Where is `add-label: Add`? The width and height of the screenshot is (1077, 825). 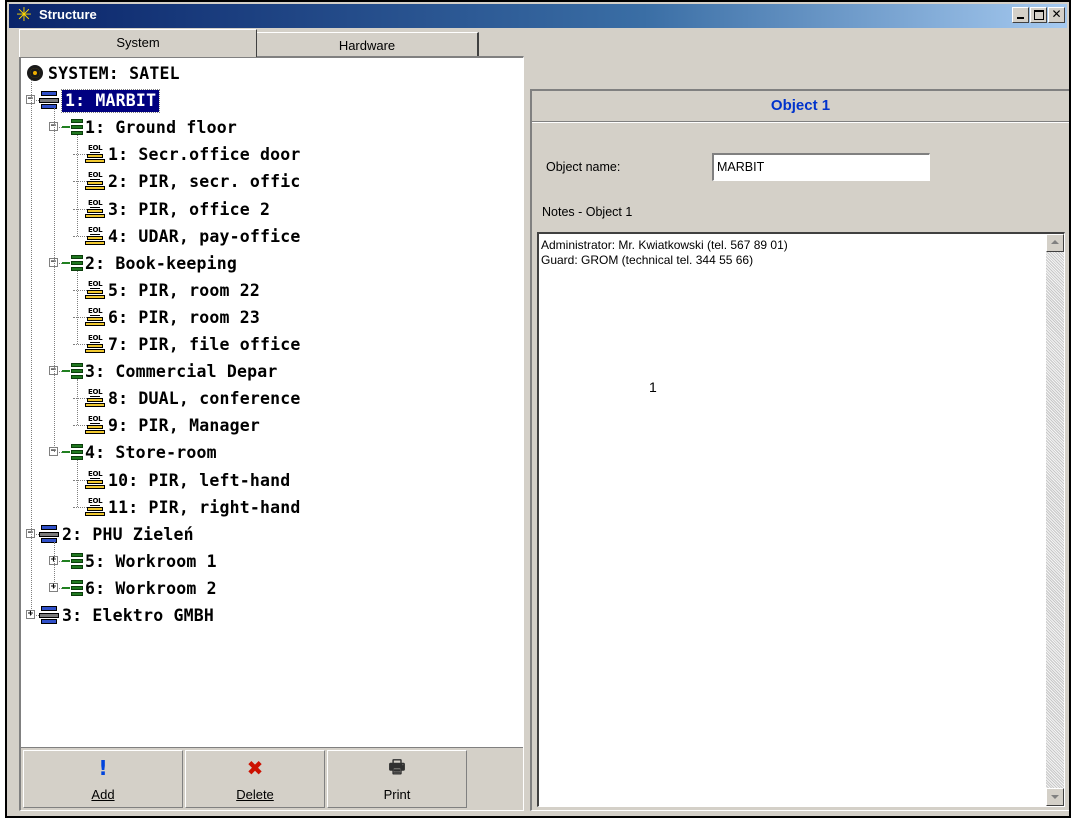
add-label: Add is located at coordinates (103, 794).